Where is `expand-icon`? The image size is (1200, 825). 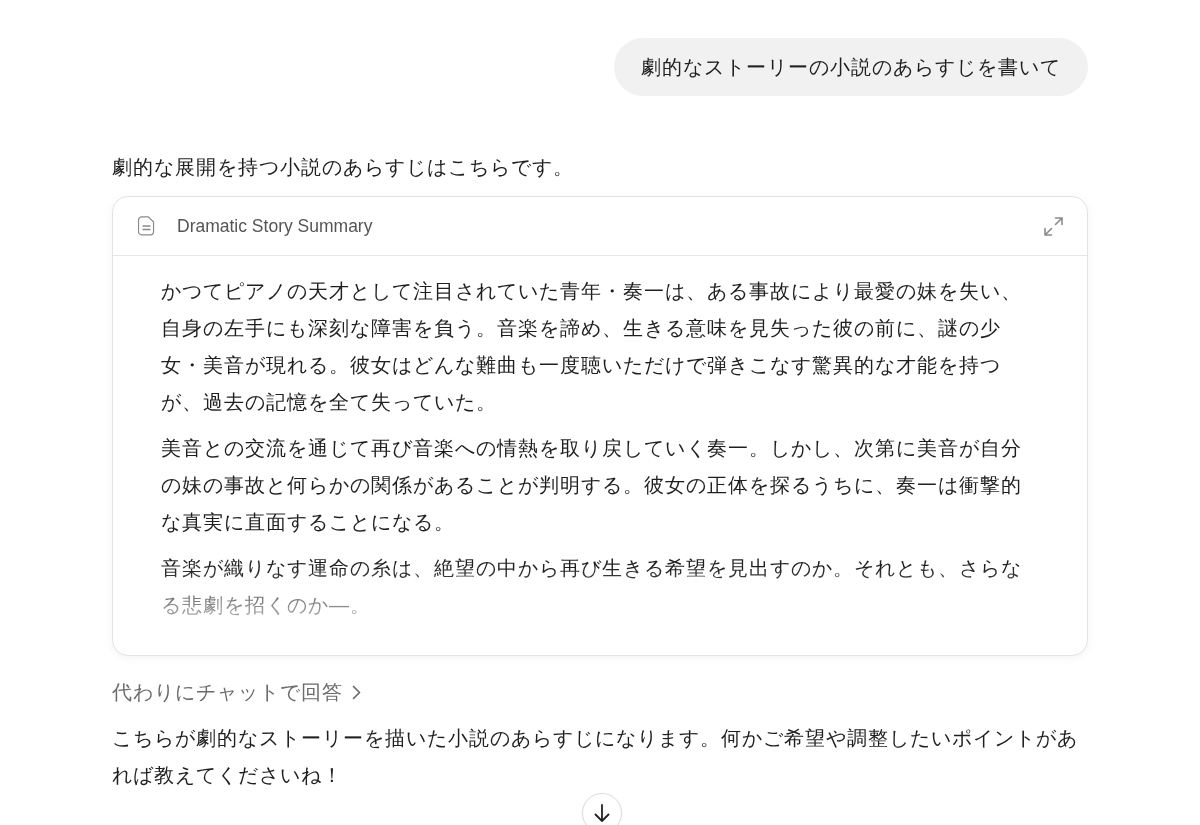 expand-icon is located at coordinates (1053, 226).